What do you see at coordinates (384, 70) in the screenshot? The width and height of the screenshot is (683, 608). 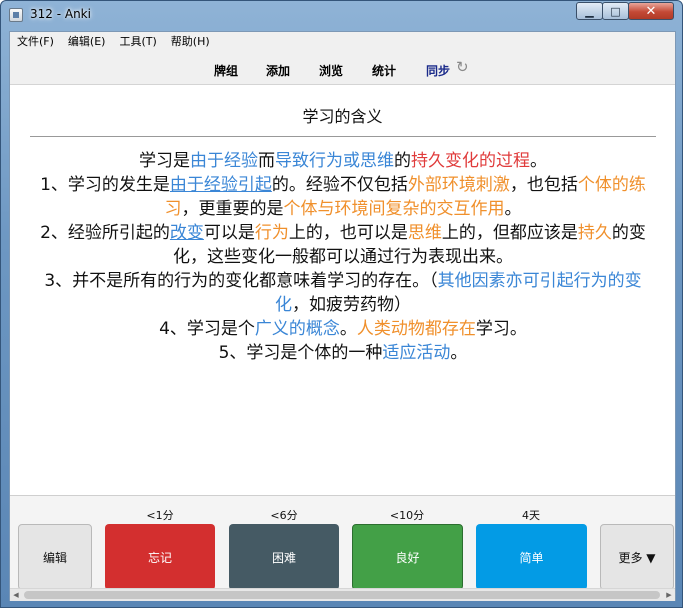 I see `stats-link: 统计` at bounding box center [384, 70].